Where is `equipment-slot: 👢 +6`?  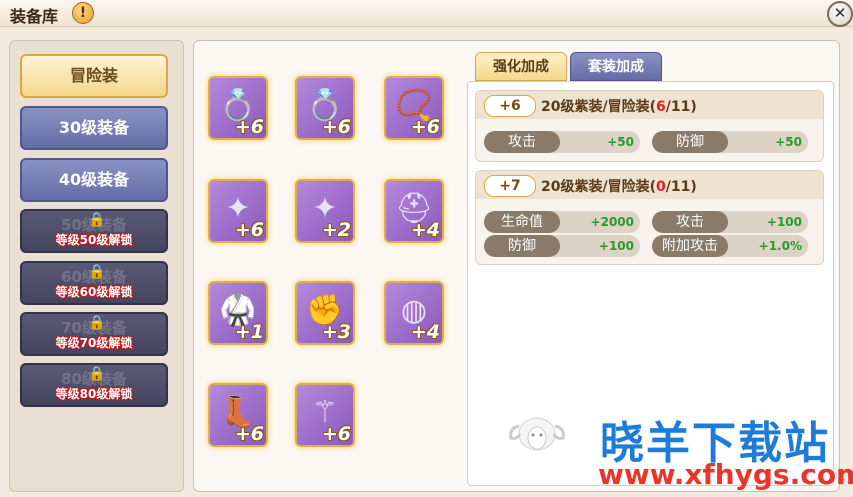 equipment-slot: 👢 +6 is located at coordinates (238, 415).